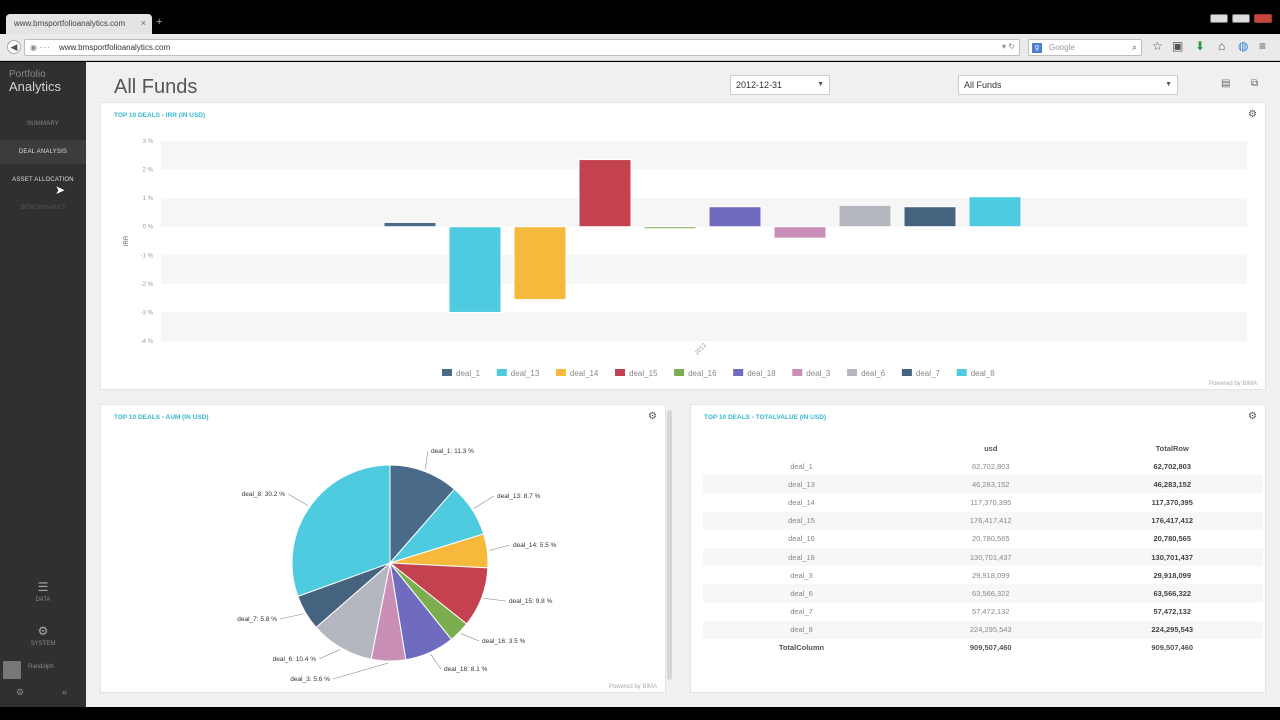 This screenshot has width=1280, height=720. What do you see at coordinates (702, 373) in the screenshot?
I see `legend-label-deal_16: deal_16` at bounding box center [702, 373].